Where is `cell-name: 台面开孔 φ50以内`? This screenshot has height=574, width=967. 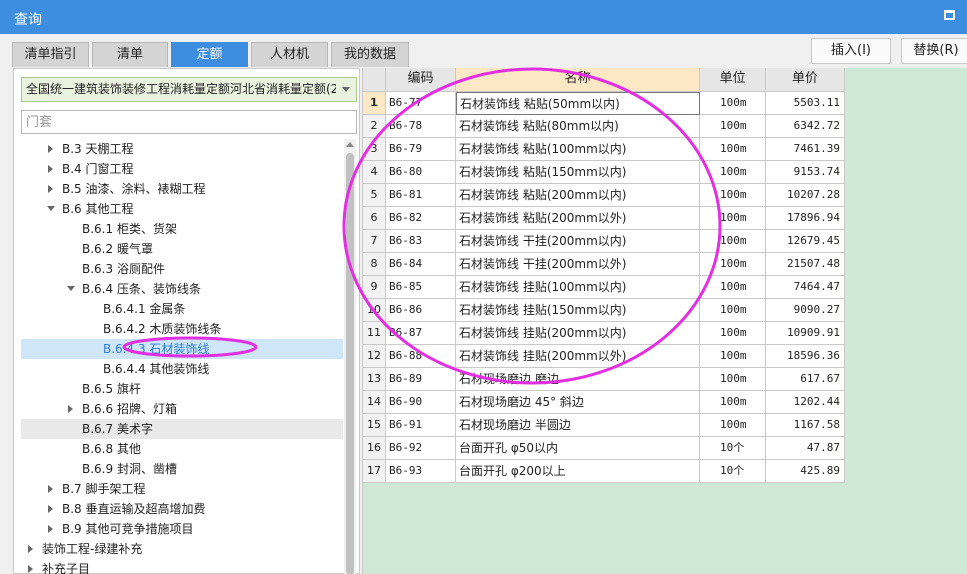
cell-name: 台面开孔 φ50以内 is located at coordinates (578, 448).